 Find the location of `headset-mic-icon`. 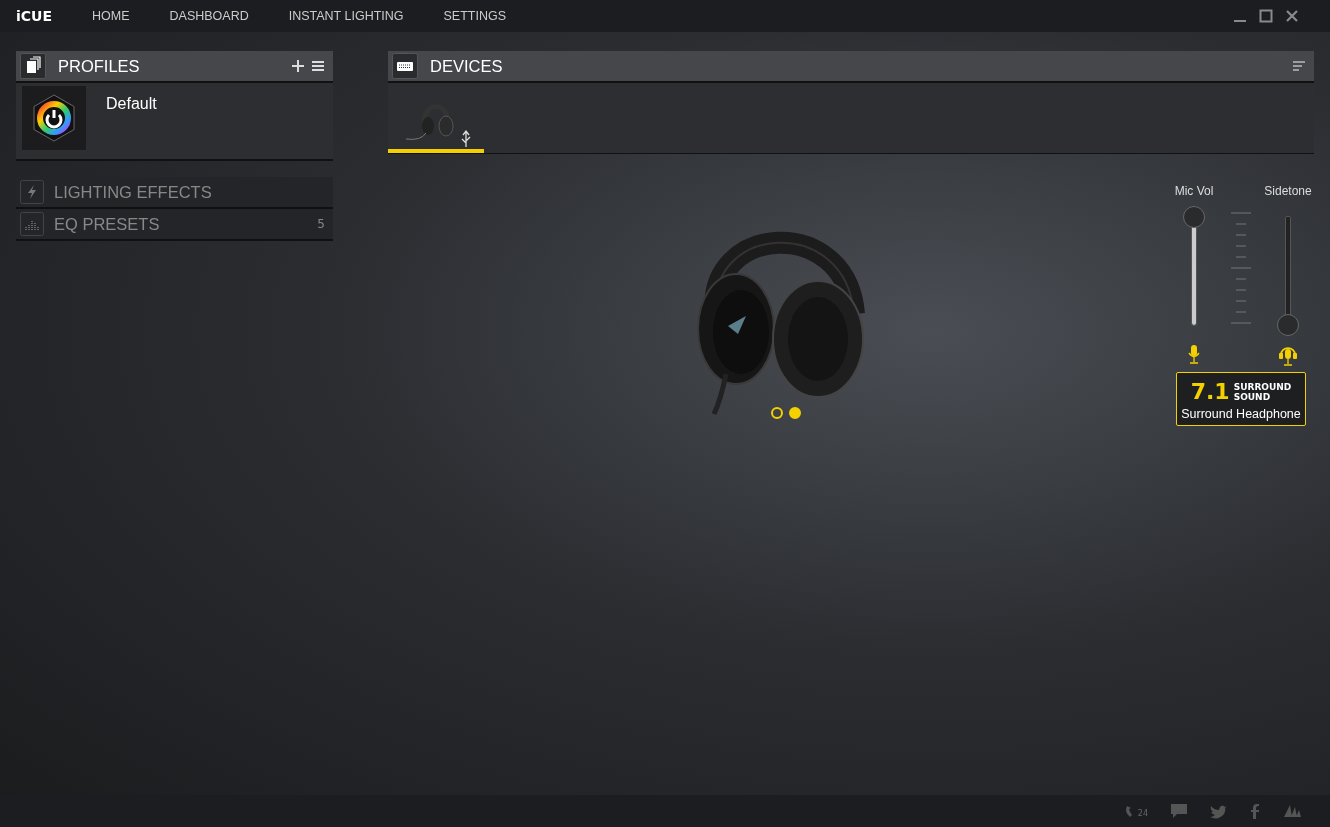

headset-mic-icon is located at coordinates (1288, 355).